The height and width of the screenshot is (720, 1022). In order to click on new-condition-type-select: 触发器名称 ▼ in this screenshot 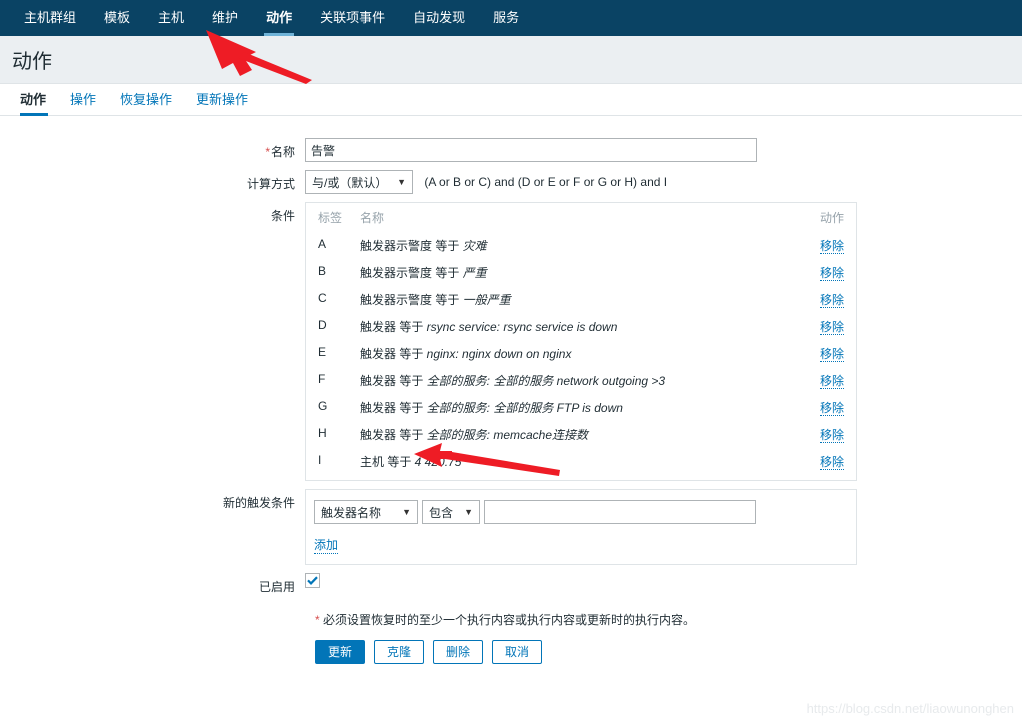, I will do `click(366, 512)`.